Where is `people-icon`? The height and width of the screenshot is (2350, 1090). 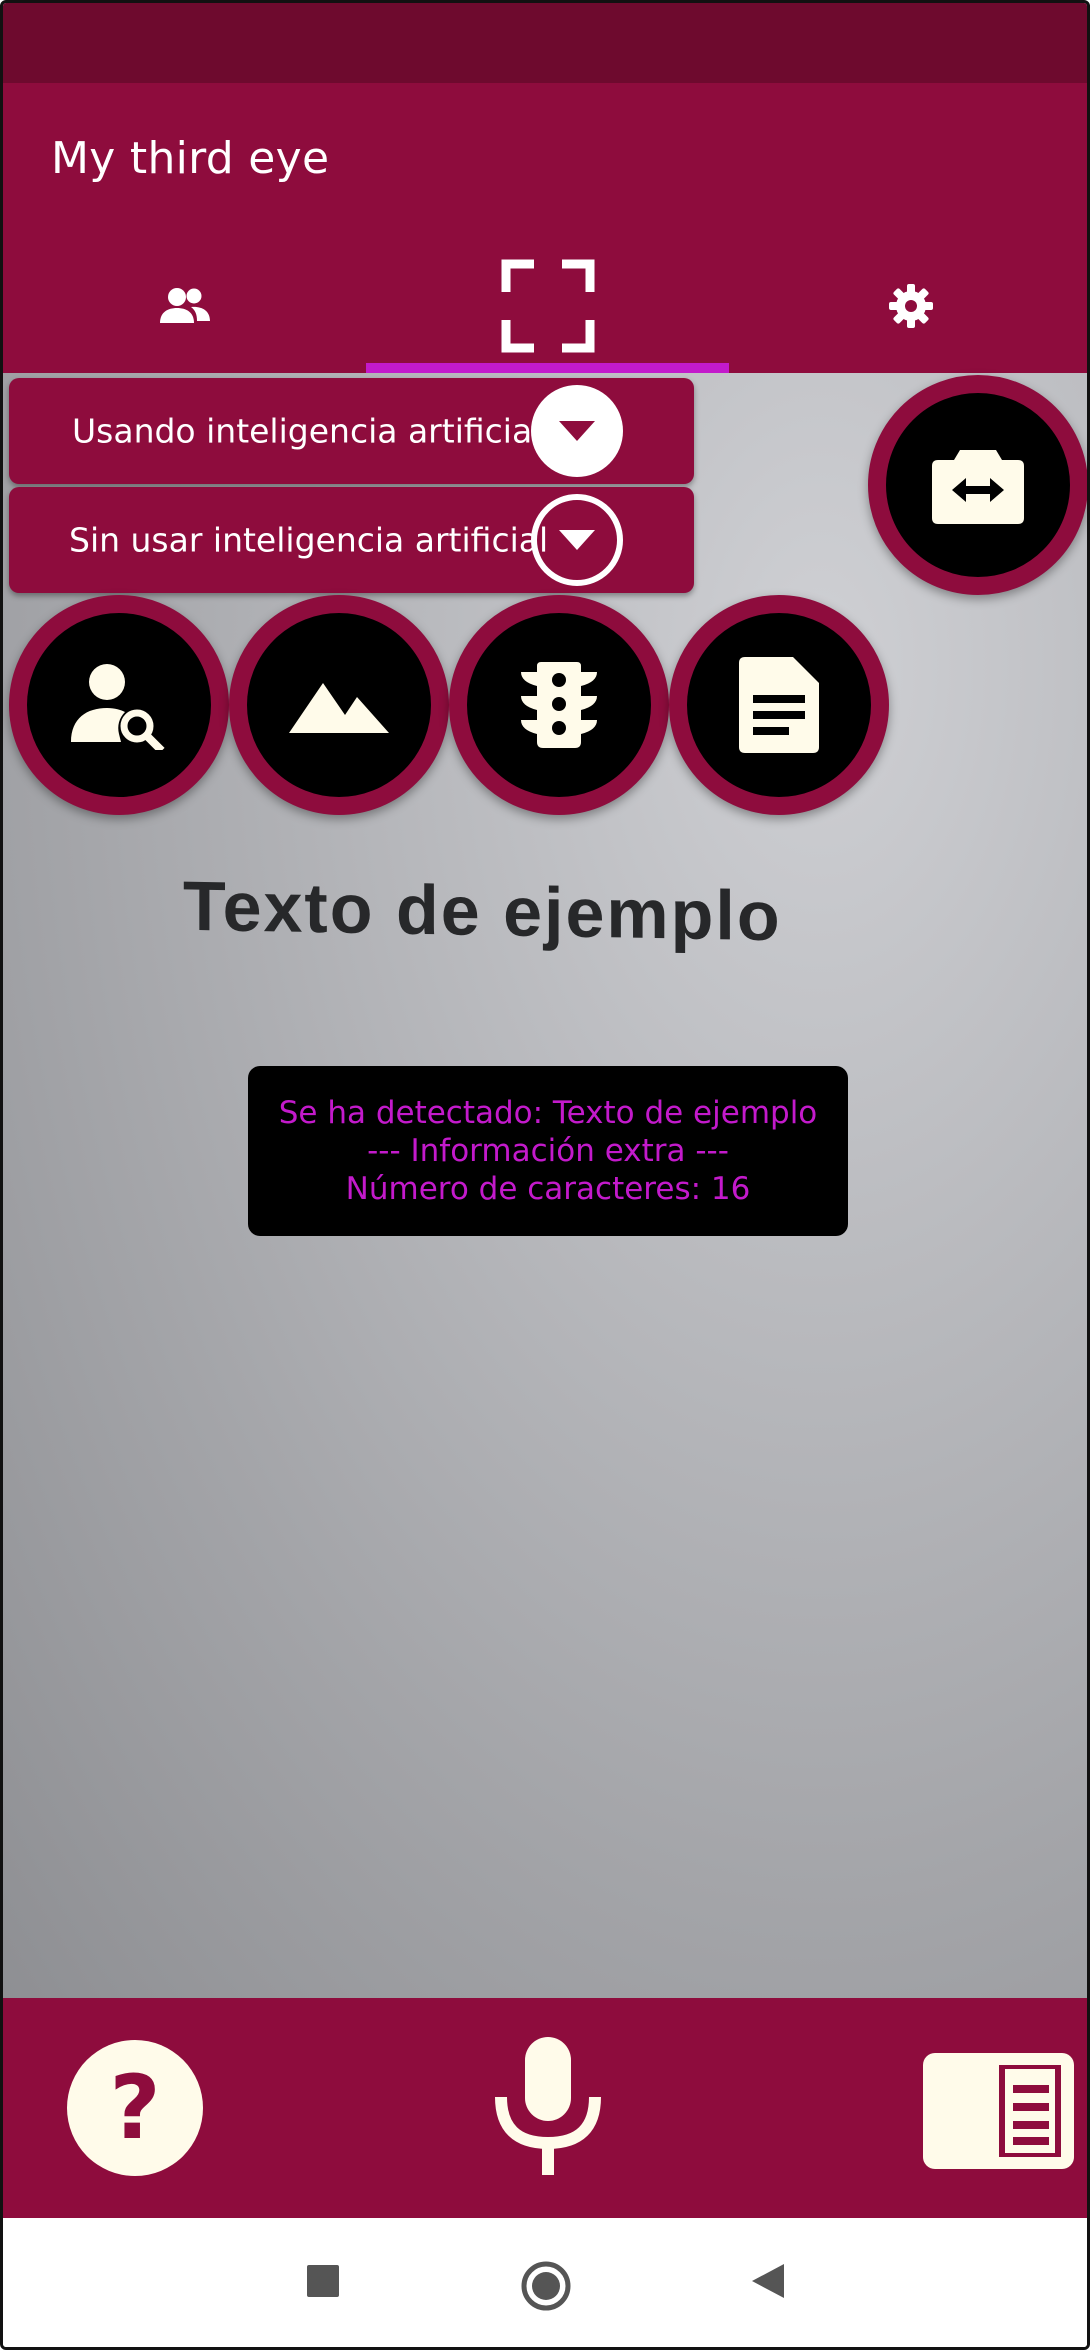
people-icon is located at coordinates (184, 305).